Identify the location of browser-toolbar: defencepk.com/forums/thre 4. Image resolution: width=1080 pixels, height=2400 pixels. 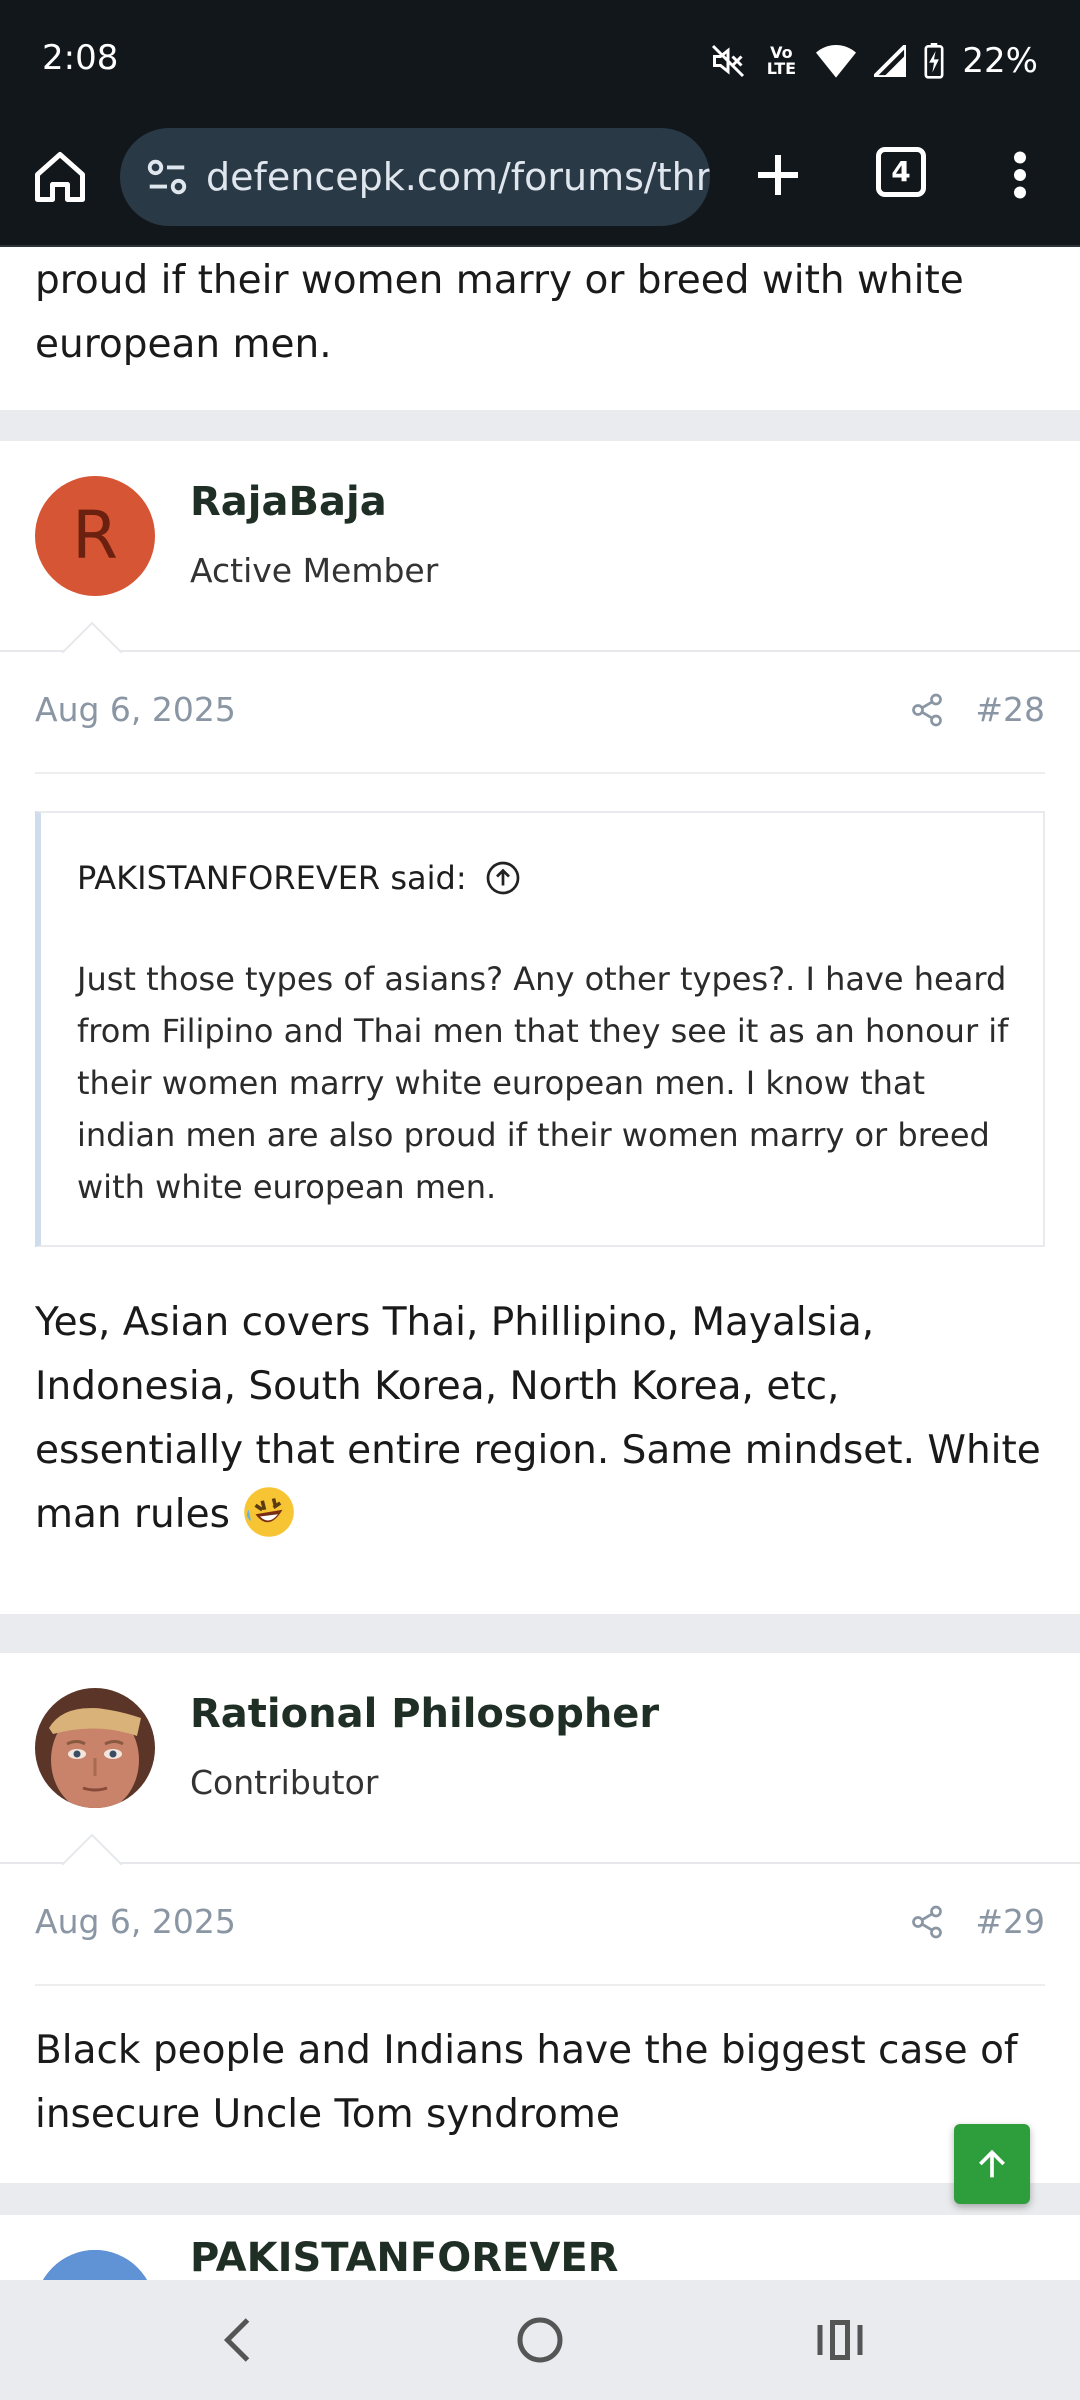
(540, 186).